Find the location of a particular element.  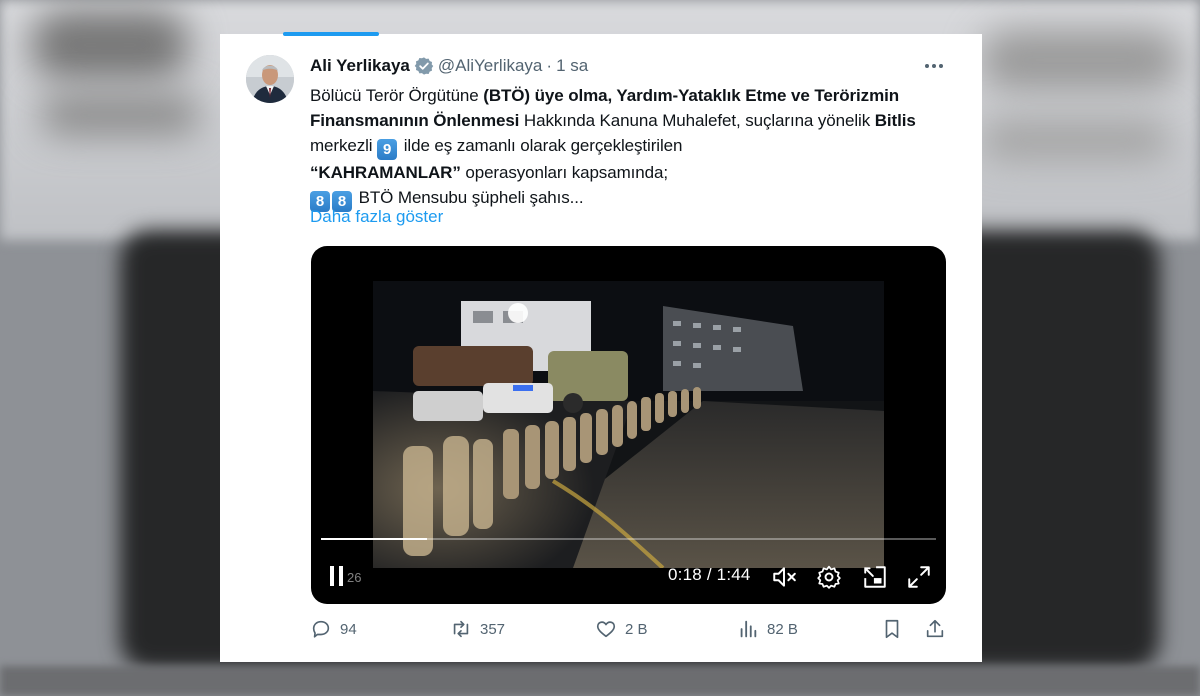

avatar is located at coordinates (270, 79).